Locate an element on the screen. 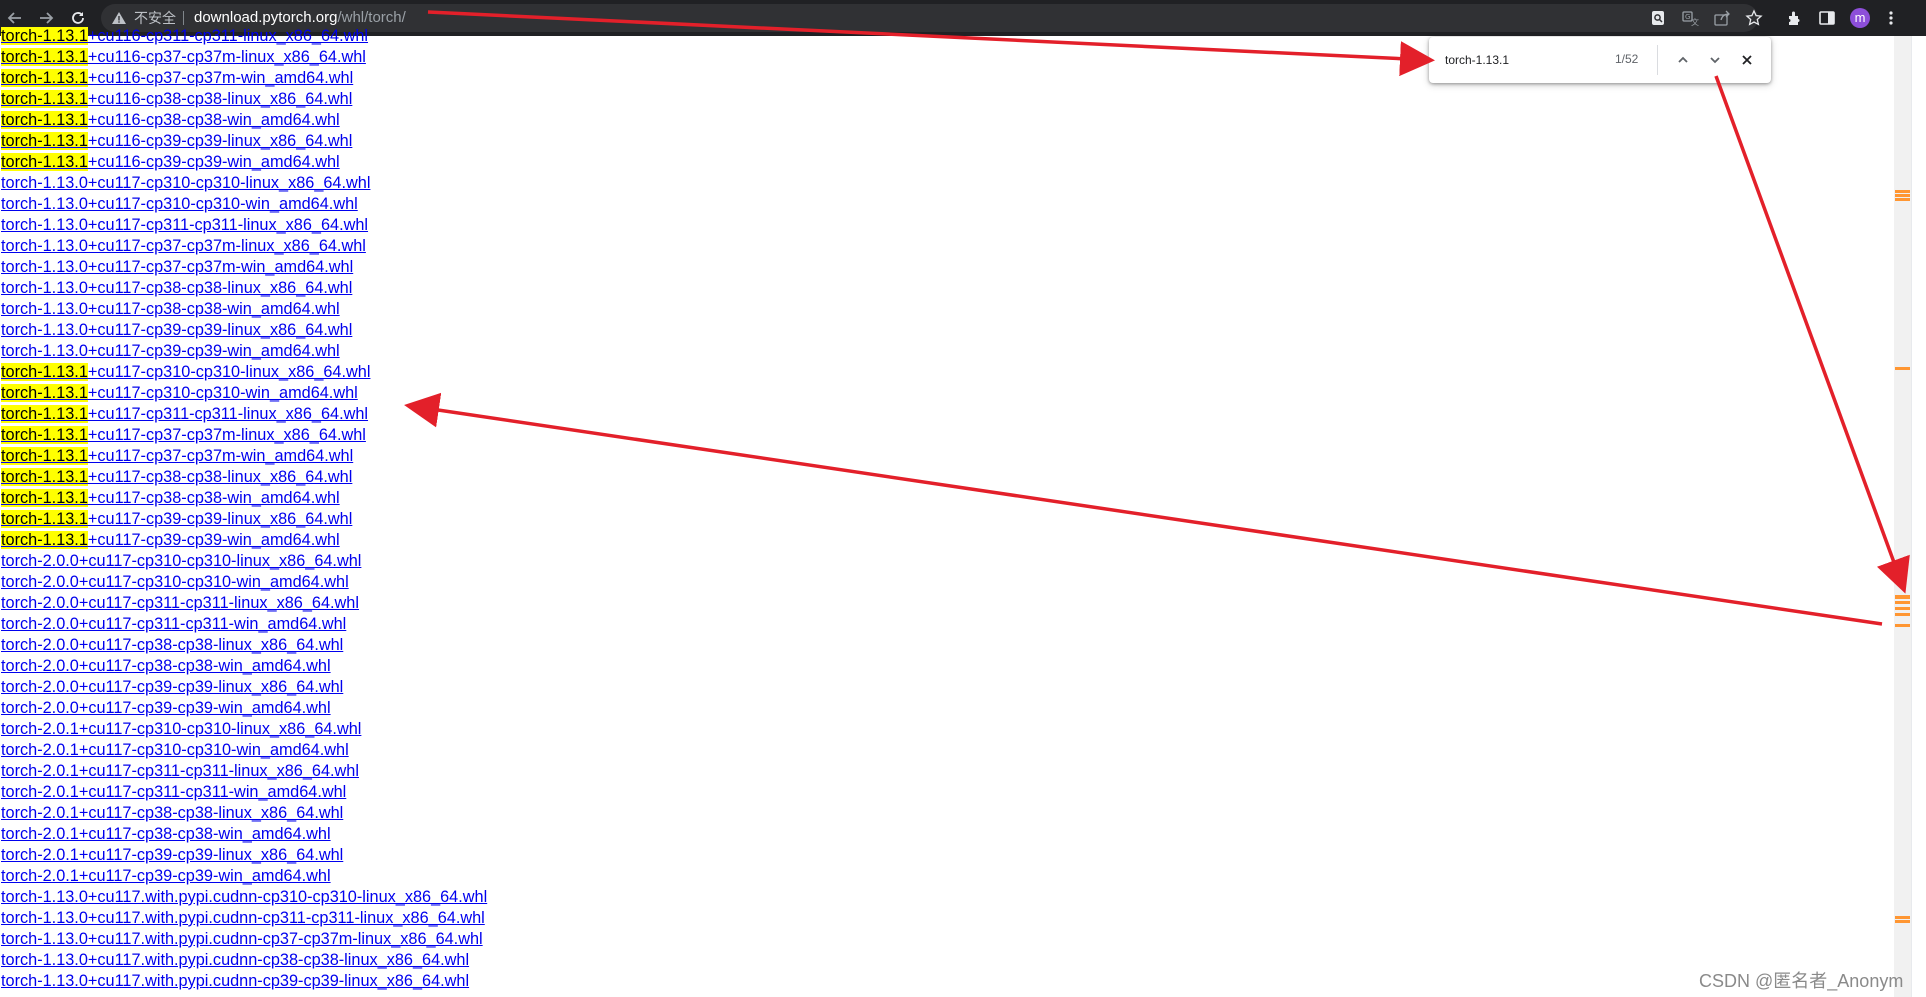  arrow-to-scrollbar is located at coordinates (1812, 334).